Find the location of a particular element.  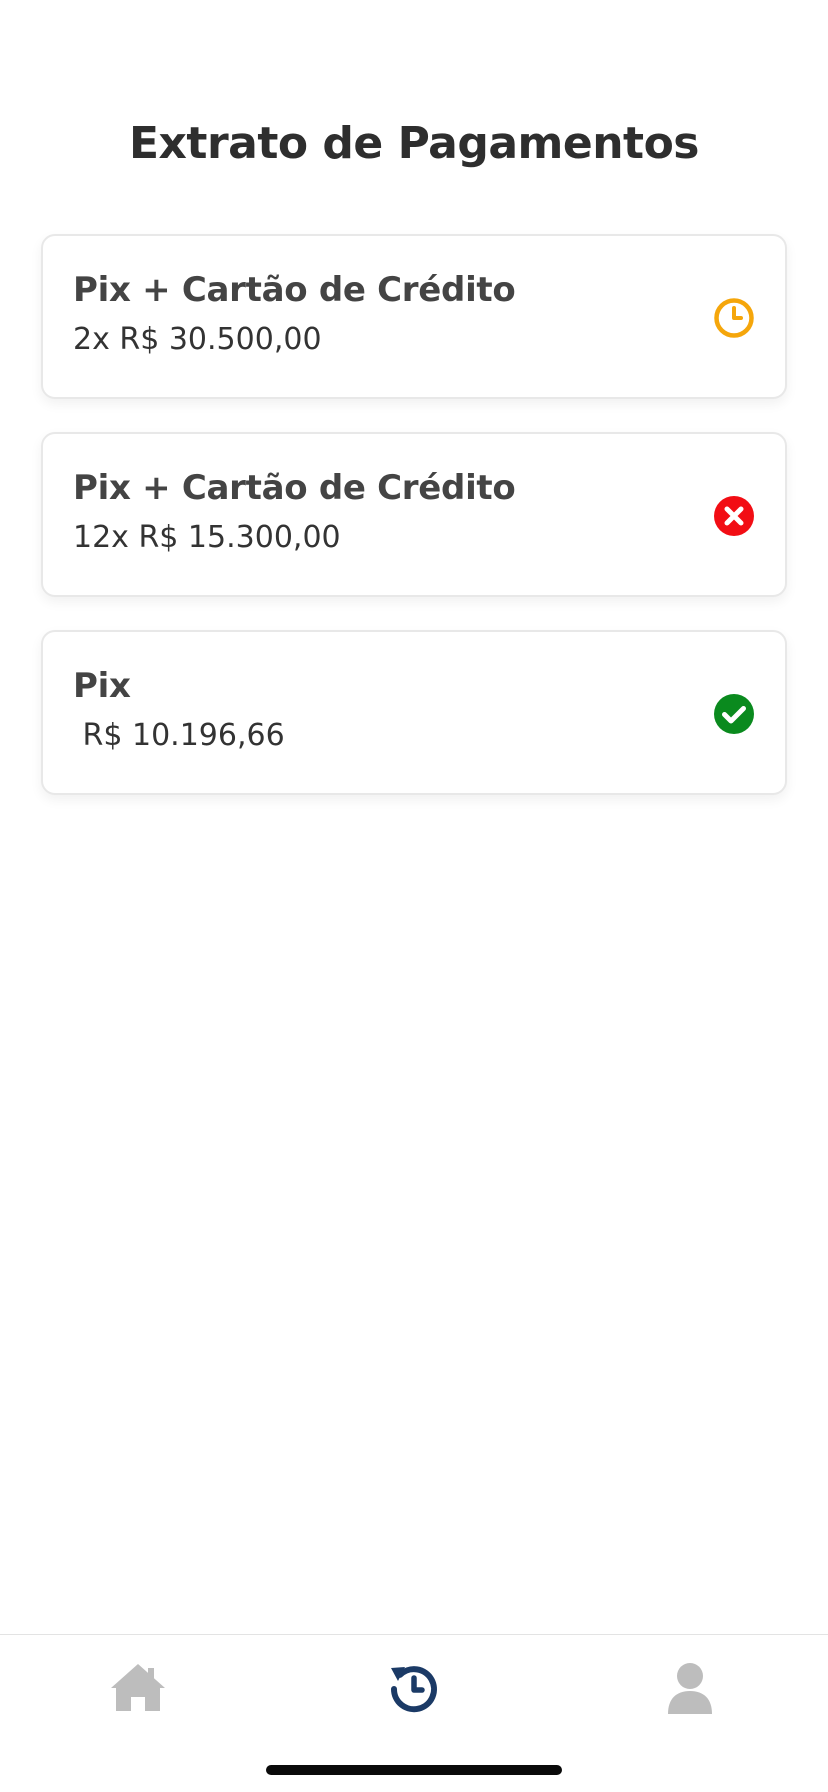

check-circle-icon is located at coordinates (734, 714).